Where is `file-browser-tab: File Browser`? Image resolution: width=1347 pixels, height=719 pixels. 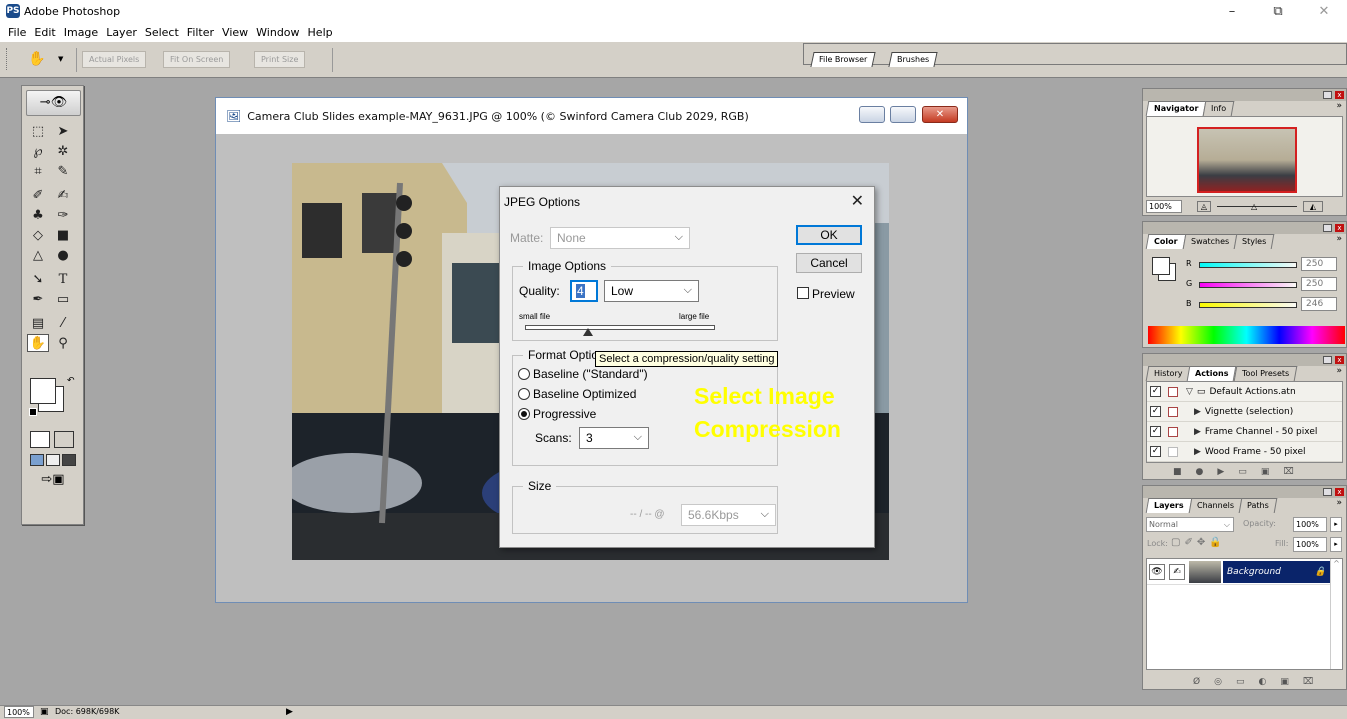
file-browser-tab: File Browser is located at coordinates (843, 59).